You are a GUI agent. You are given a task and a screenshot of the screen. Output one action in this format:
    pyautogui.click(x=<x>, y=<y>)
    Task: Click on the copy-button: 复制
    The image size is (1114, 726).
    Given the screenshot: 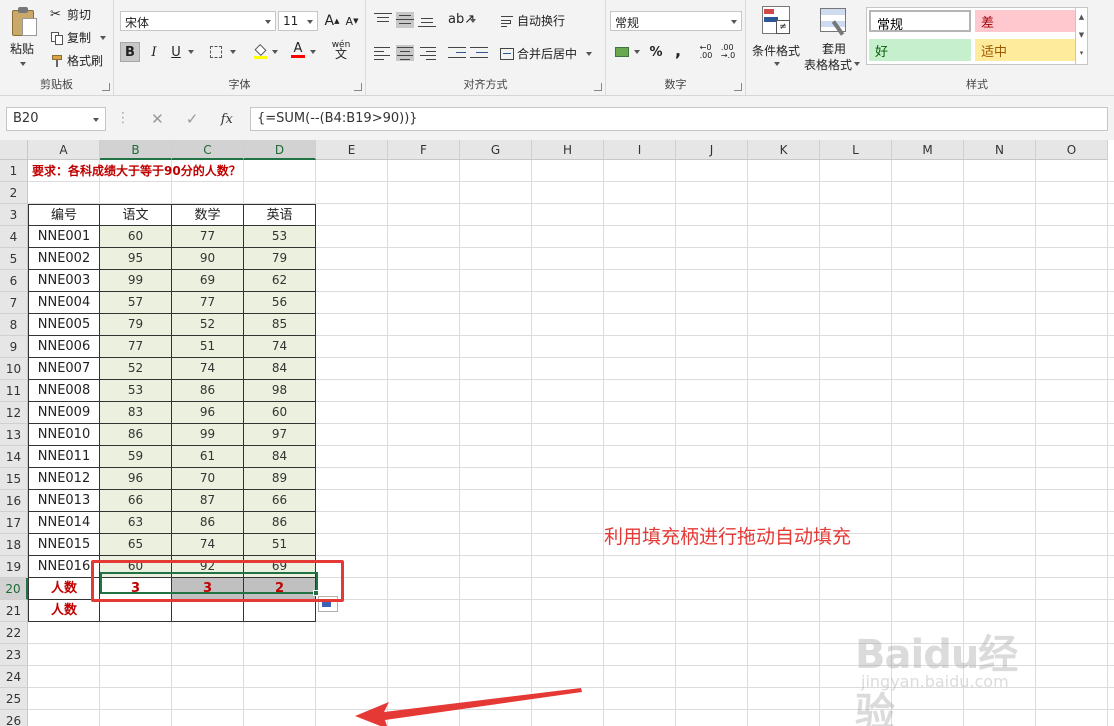 What is the action you would take?
    pyautogui.click(x=78, y=37)
    